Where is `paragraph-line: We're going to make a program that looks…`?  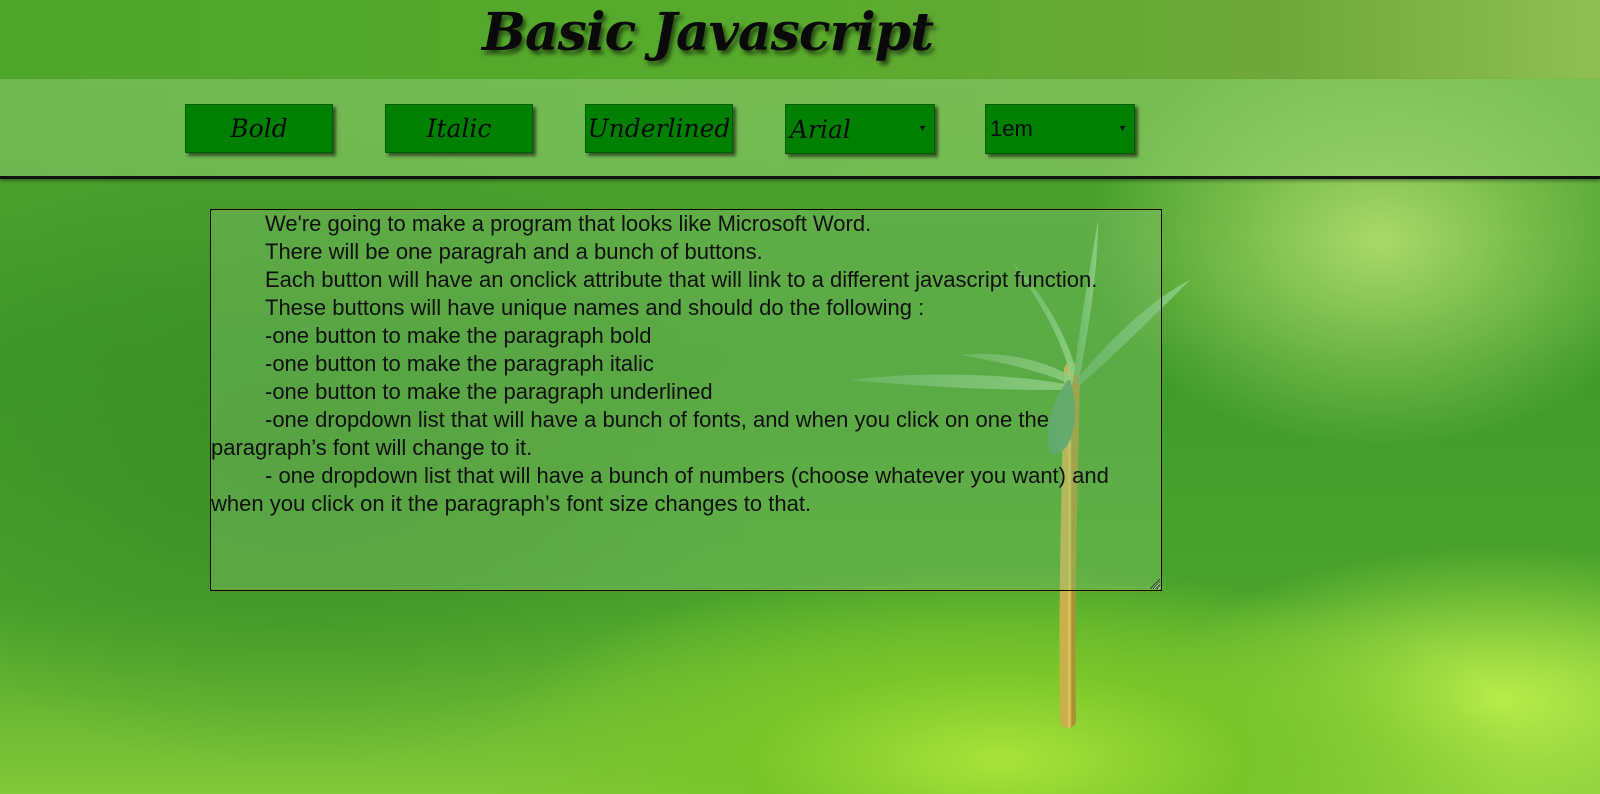 paragraph-line: We're going to make a program that looks… is located at coordinates (568, 223).